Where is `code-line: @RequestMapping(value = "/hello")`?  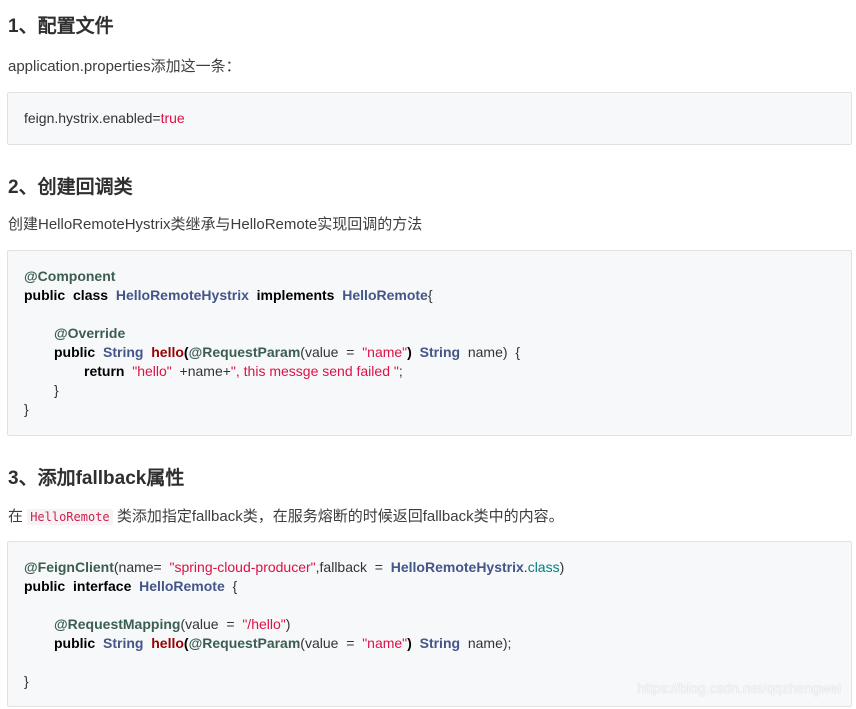 code-line: @RequestMapping(value = "/hello") is located at coordinates (172, 624).